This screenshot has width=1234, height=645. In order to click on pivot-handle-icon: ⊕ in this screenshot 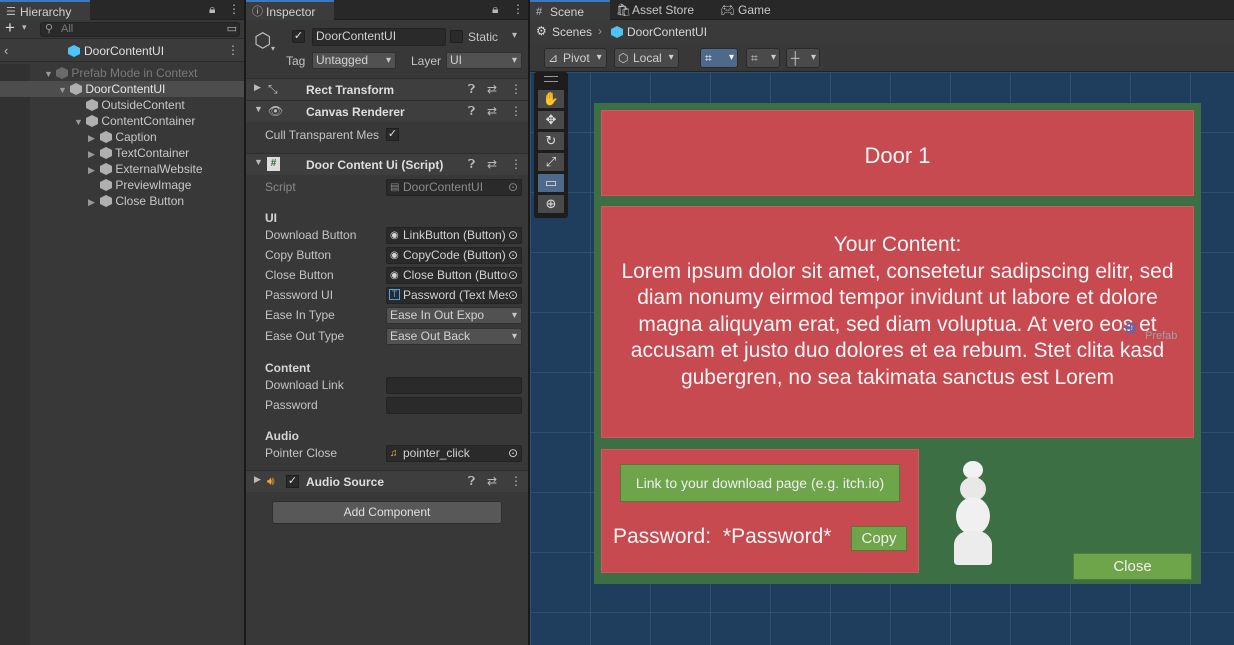, I will do `click(1130, 328)`.